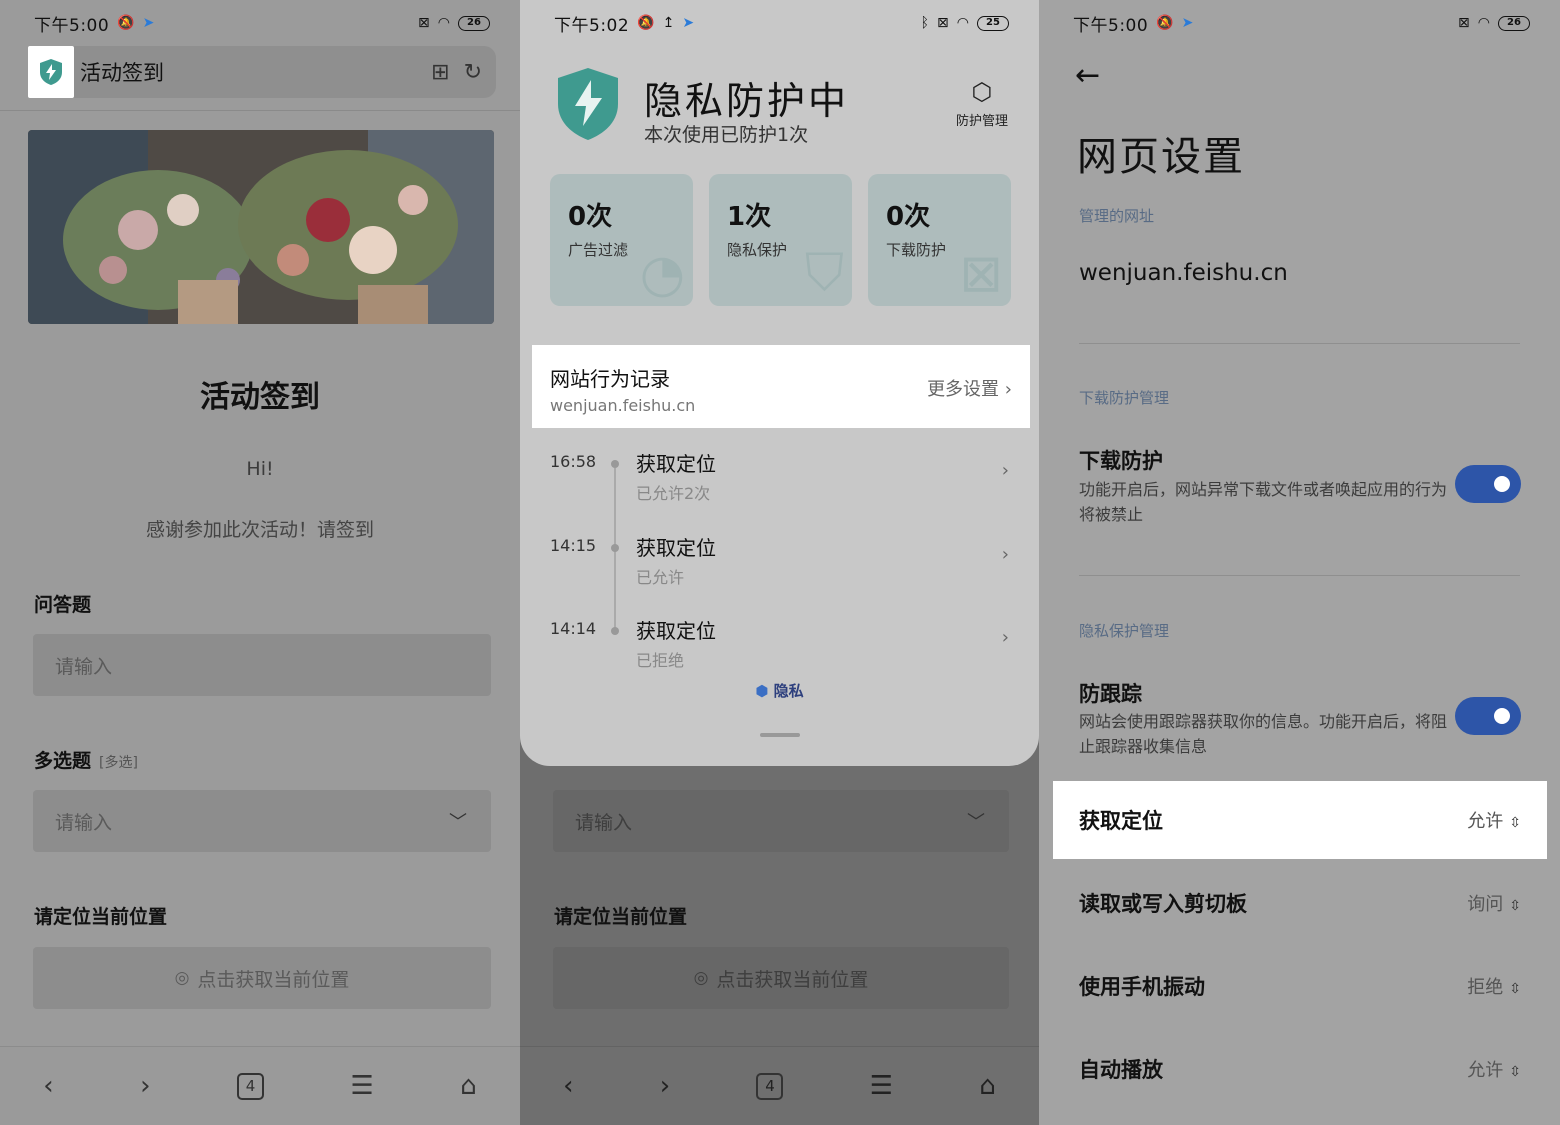 This screenshot has width=1560, height=1125. Describe the element at coordinates (1087, 75) in the screenshot. I see `back-arrow-icon: ←` at that location.